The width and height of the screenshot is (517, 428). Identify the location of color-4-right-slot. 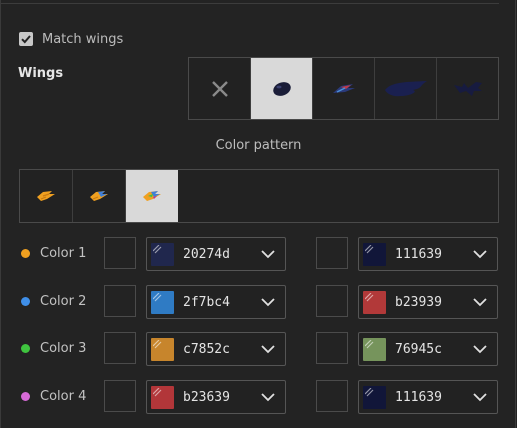
(332, 396).